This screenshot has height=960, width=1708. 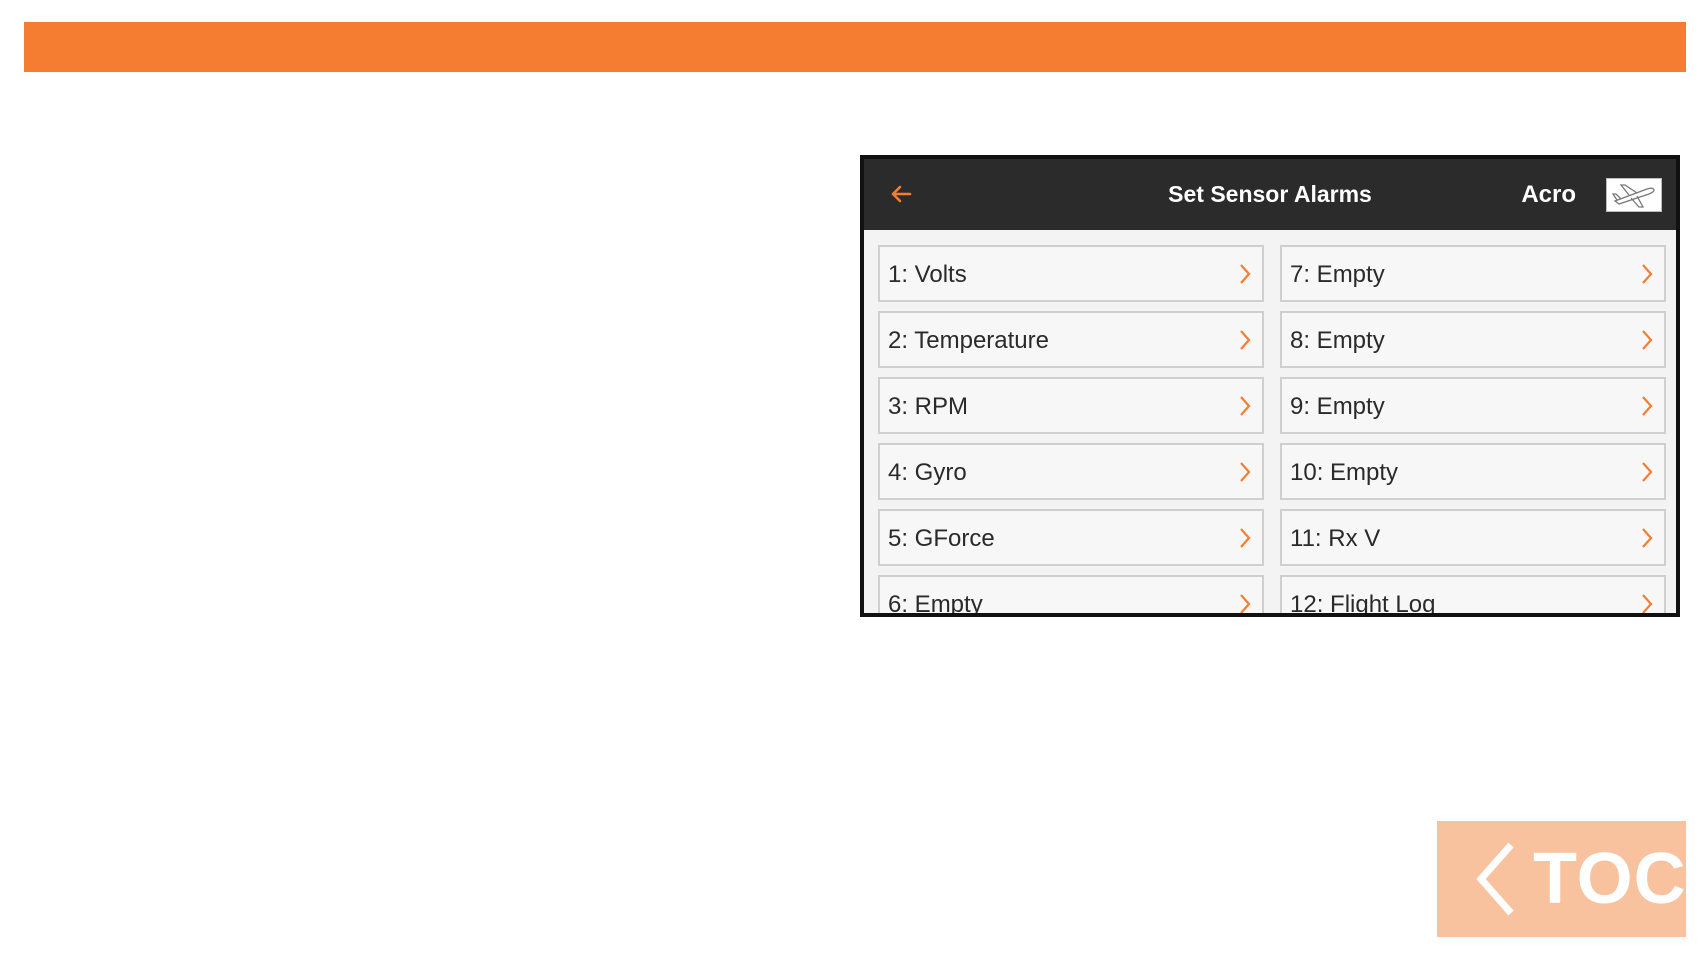 I want to click on airplane-icon, so click(x=1633, y=196).